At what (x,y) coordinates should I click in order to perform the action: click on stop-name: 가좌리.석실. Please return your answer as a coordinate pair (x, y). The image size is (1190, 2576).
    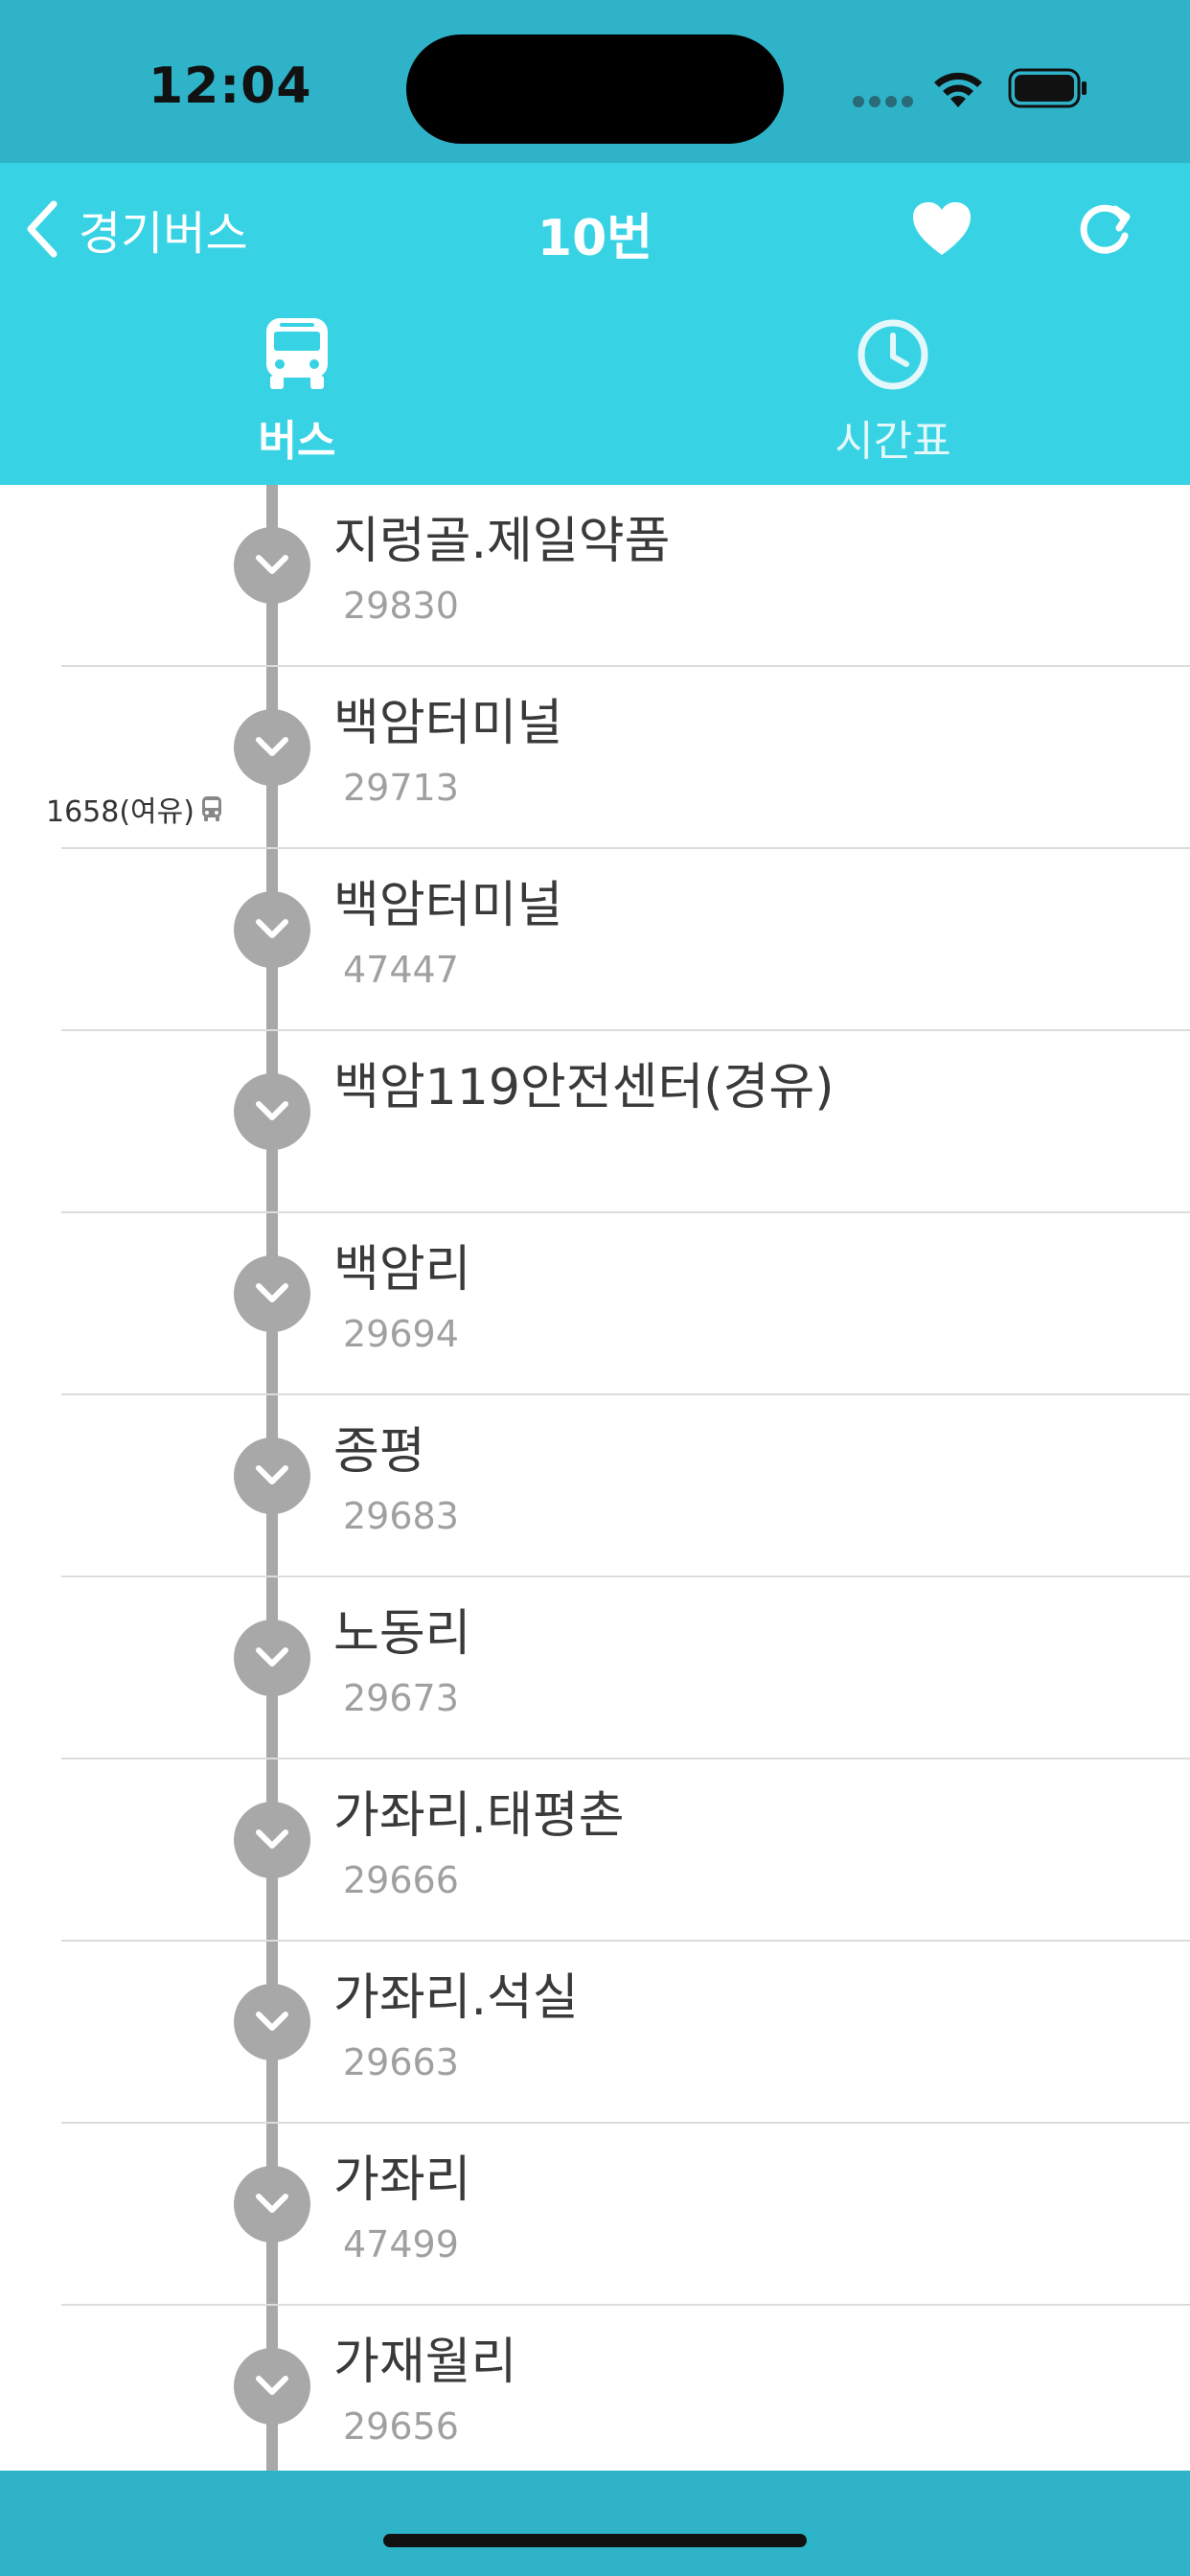
    Looking at the image, I should click on (456, 1998).